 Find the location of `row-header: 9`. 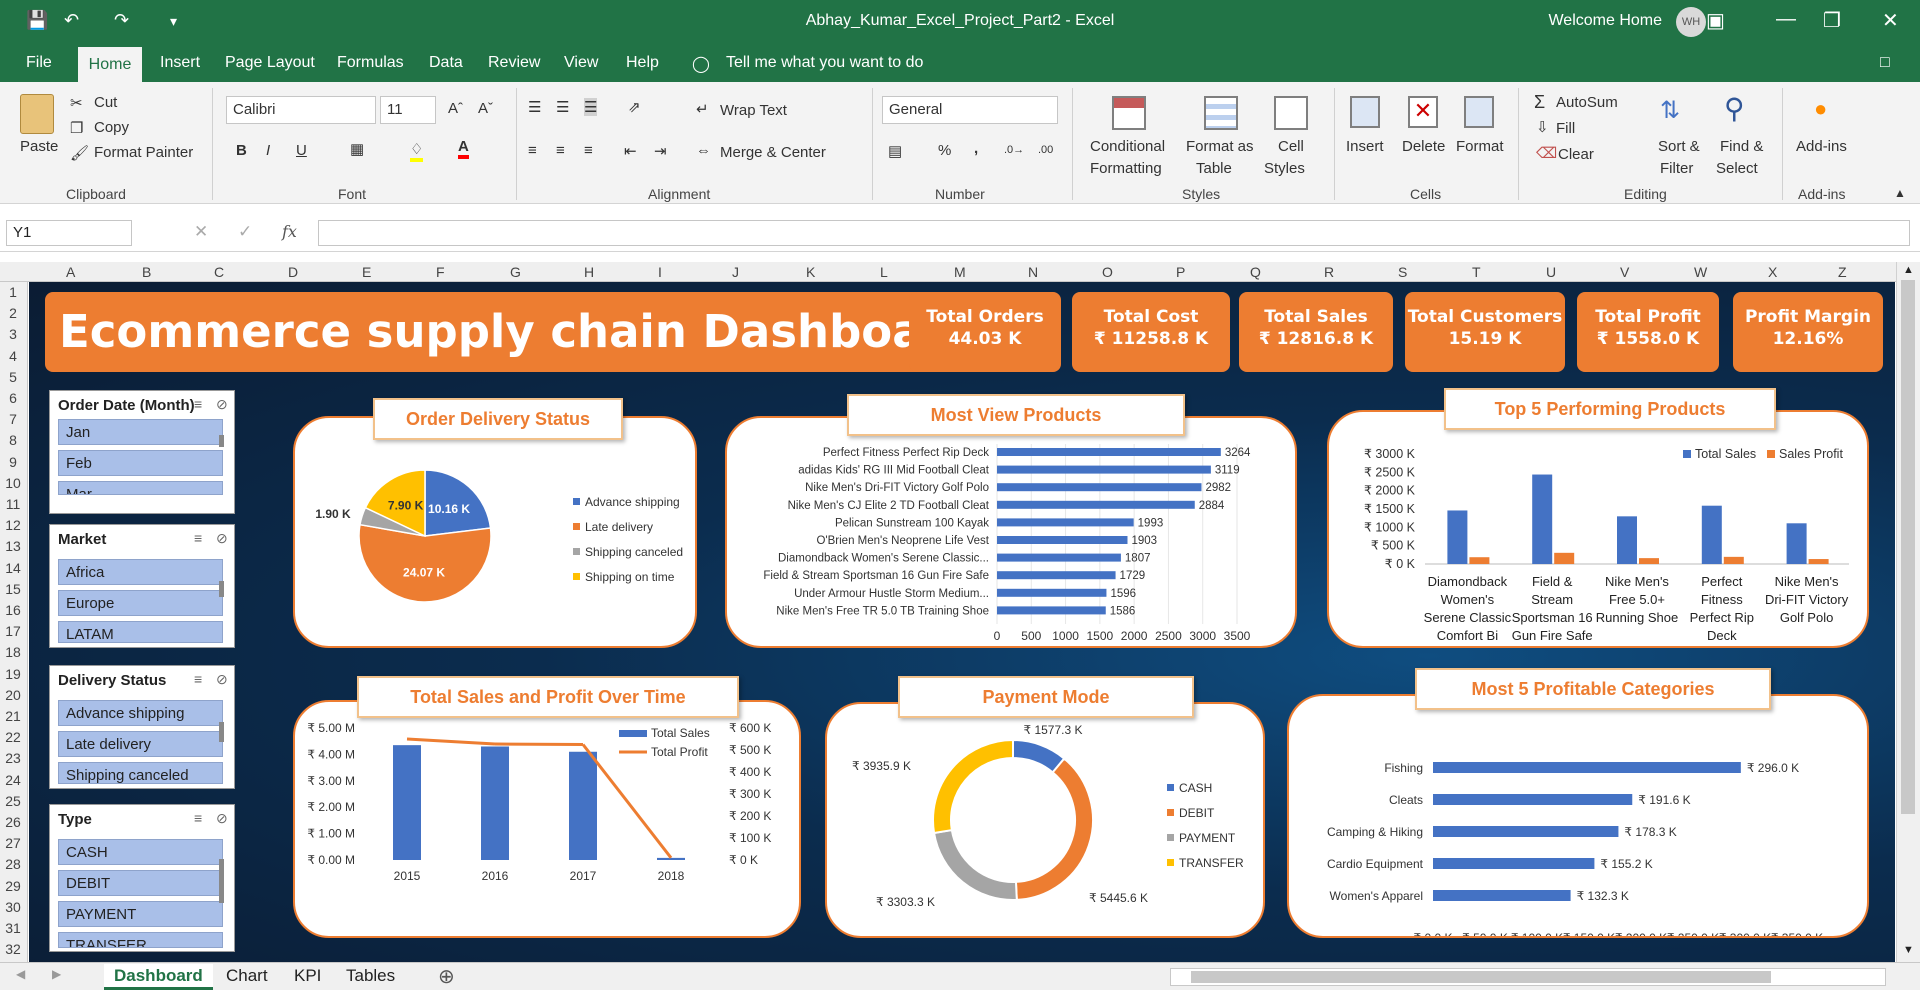

row-header: 9 is located at coordinates (13, 462).